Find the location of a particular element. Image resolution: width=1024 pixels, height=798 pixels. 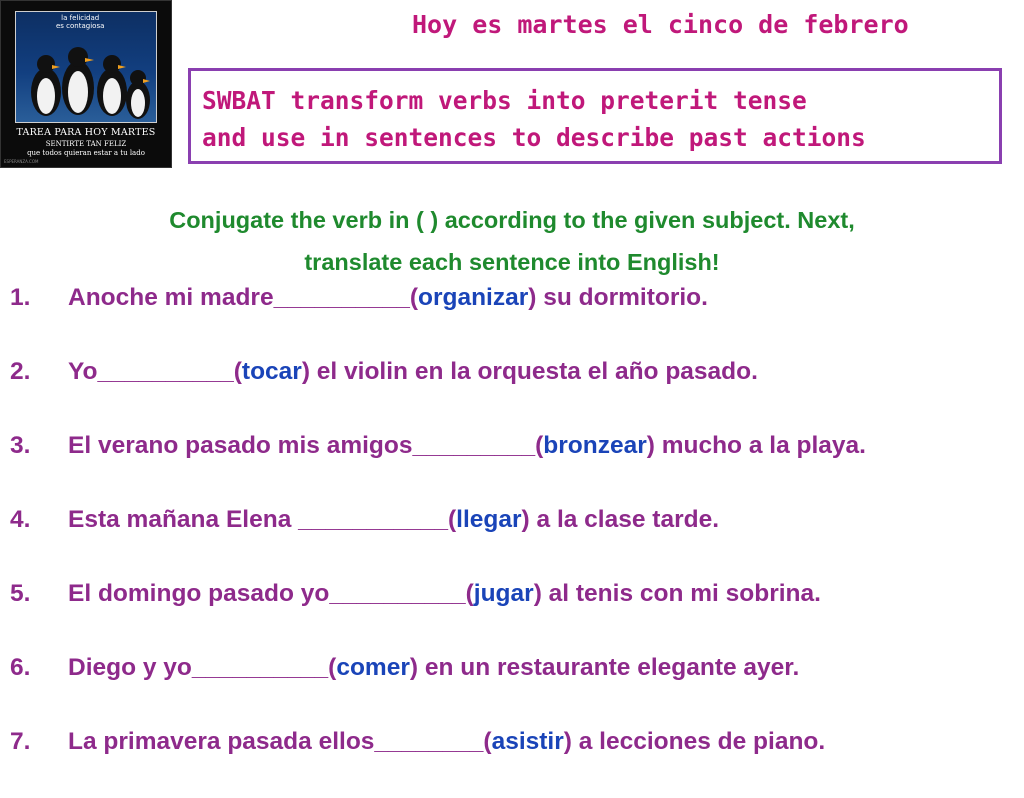

sentence-verb: jugar is located at coordinates (503, 593).